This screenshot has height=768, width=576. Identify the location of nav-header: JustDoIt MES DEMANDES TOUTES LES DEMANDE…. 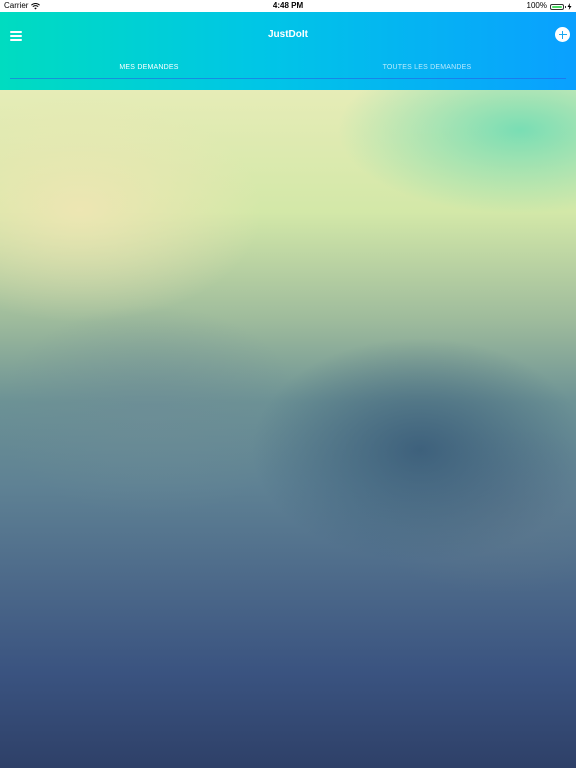
(288, 51).